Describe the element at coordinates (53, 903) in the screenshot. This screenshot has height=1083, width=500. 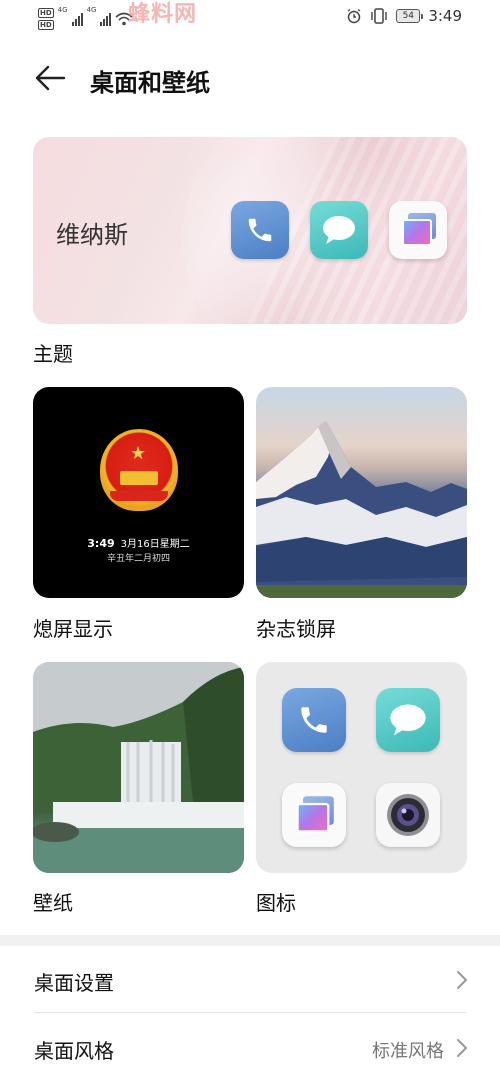
I see `wallpaper-label: 壁纸` at that location.